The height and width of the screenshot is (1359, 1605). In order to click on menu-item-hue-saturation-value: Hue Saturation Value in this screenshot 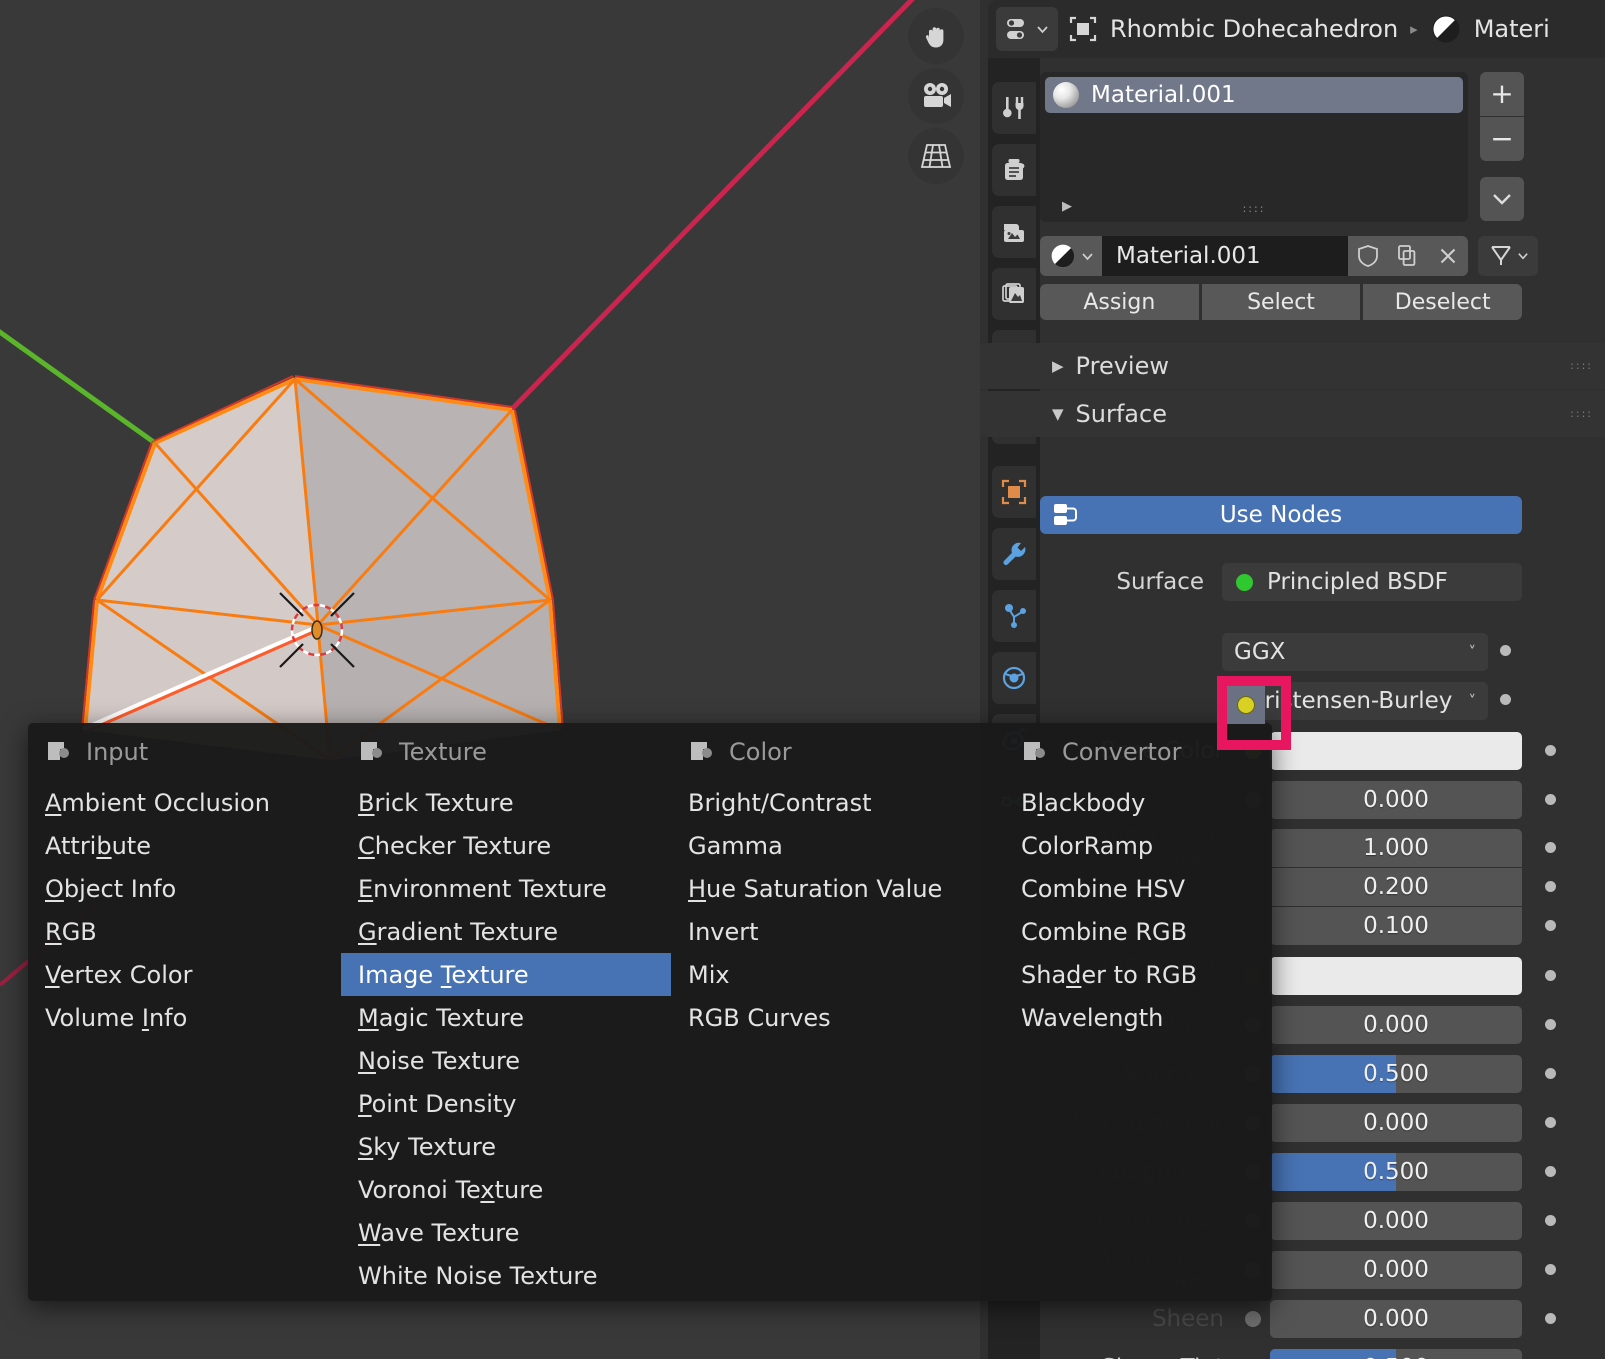, I will do `click(836, 888)`.